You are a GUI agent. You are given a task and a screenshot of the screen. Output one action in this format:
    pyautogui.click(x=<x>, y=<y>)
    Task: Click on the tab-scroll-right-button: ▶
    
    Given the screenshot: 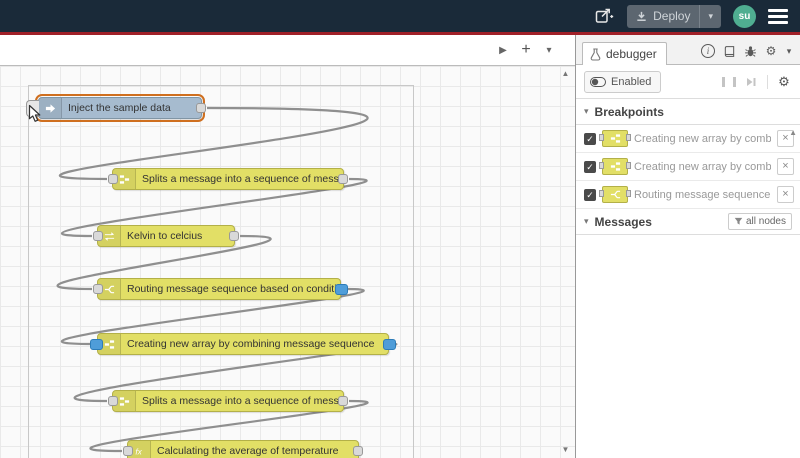 What is the action you would take?
    pyautogui.click(x=503, y=50)
    